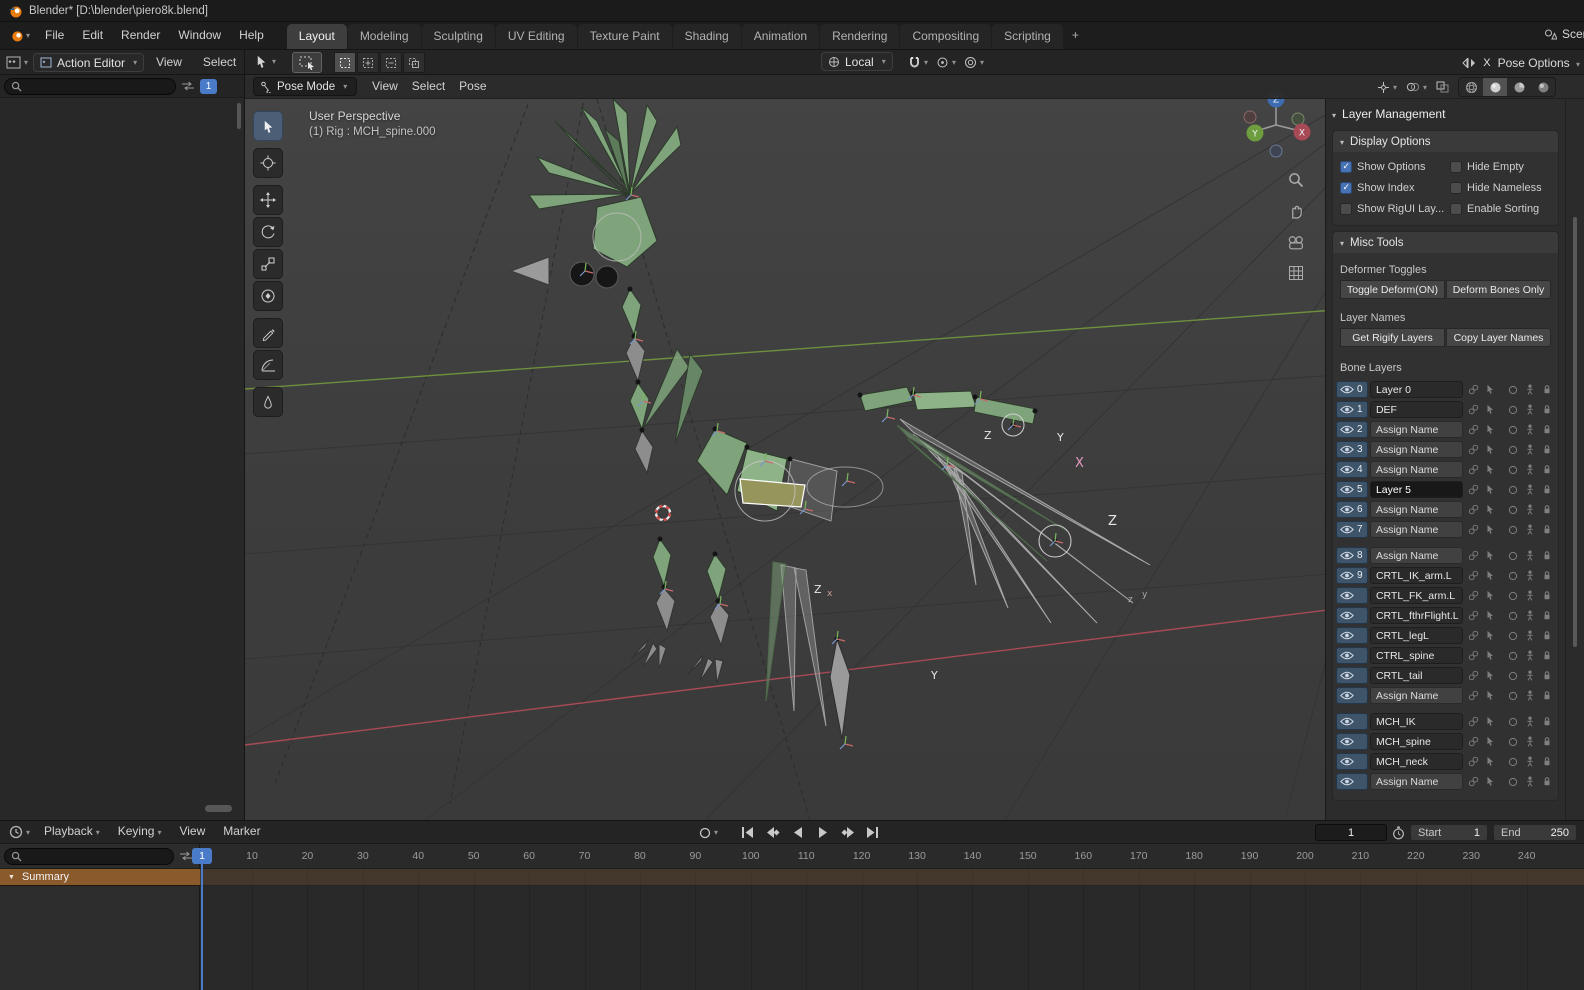 The height and width of the screenshot is (990, 1584). Describe the element at coordinates (1298, 119) in the screenshot. I see `gizmo-y-neg` at that location.